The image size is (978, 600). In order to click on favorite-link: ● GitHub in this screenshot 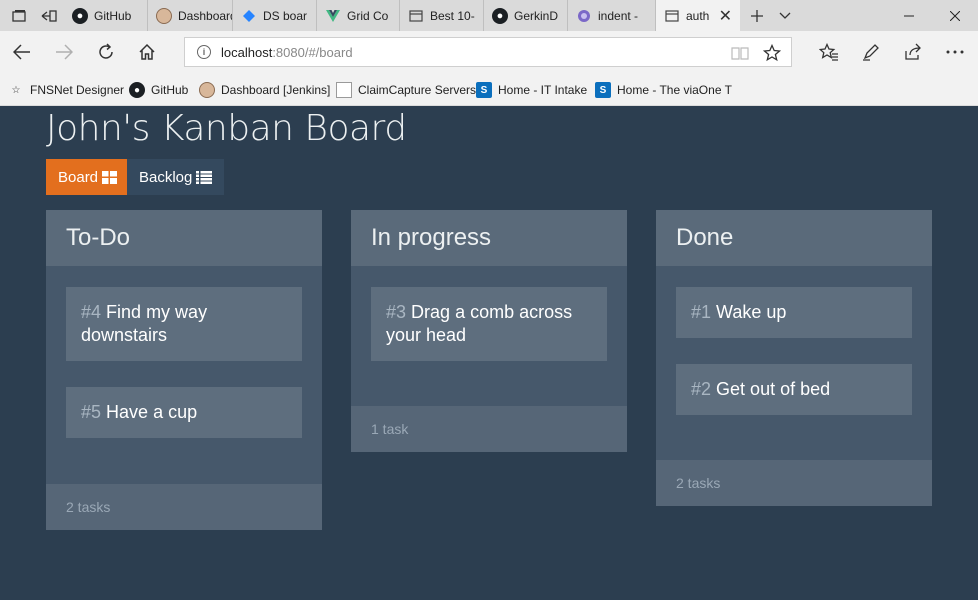, I will do `click(158, 90)`.